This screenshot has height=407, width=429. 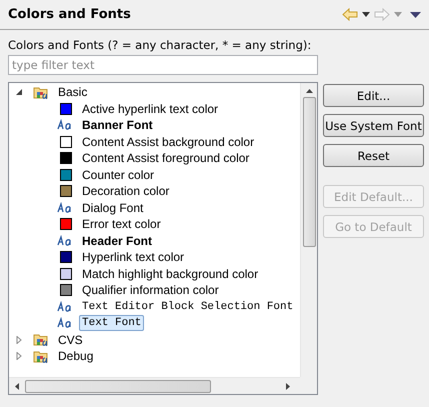 What do you see at coordinates (72, 92) in the screenshot?
I see `tree-category: Basic` at bounding box center [72, 92].